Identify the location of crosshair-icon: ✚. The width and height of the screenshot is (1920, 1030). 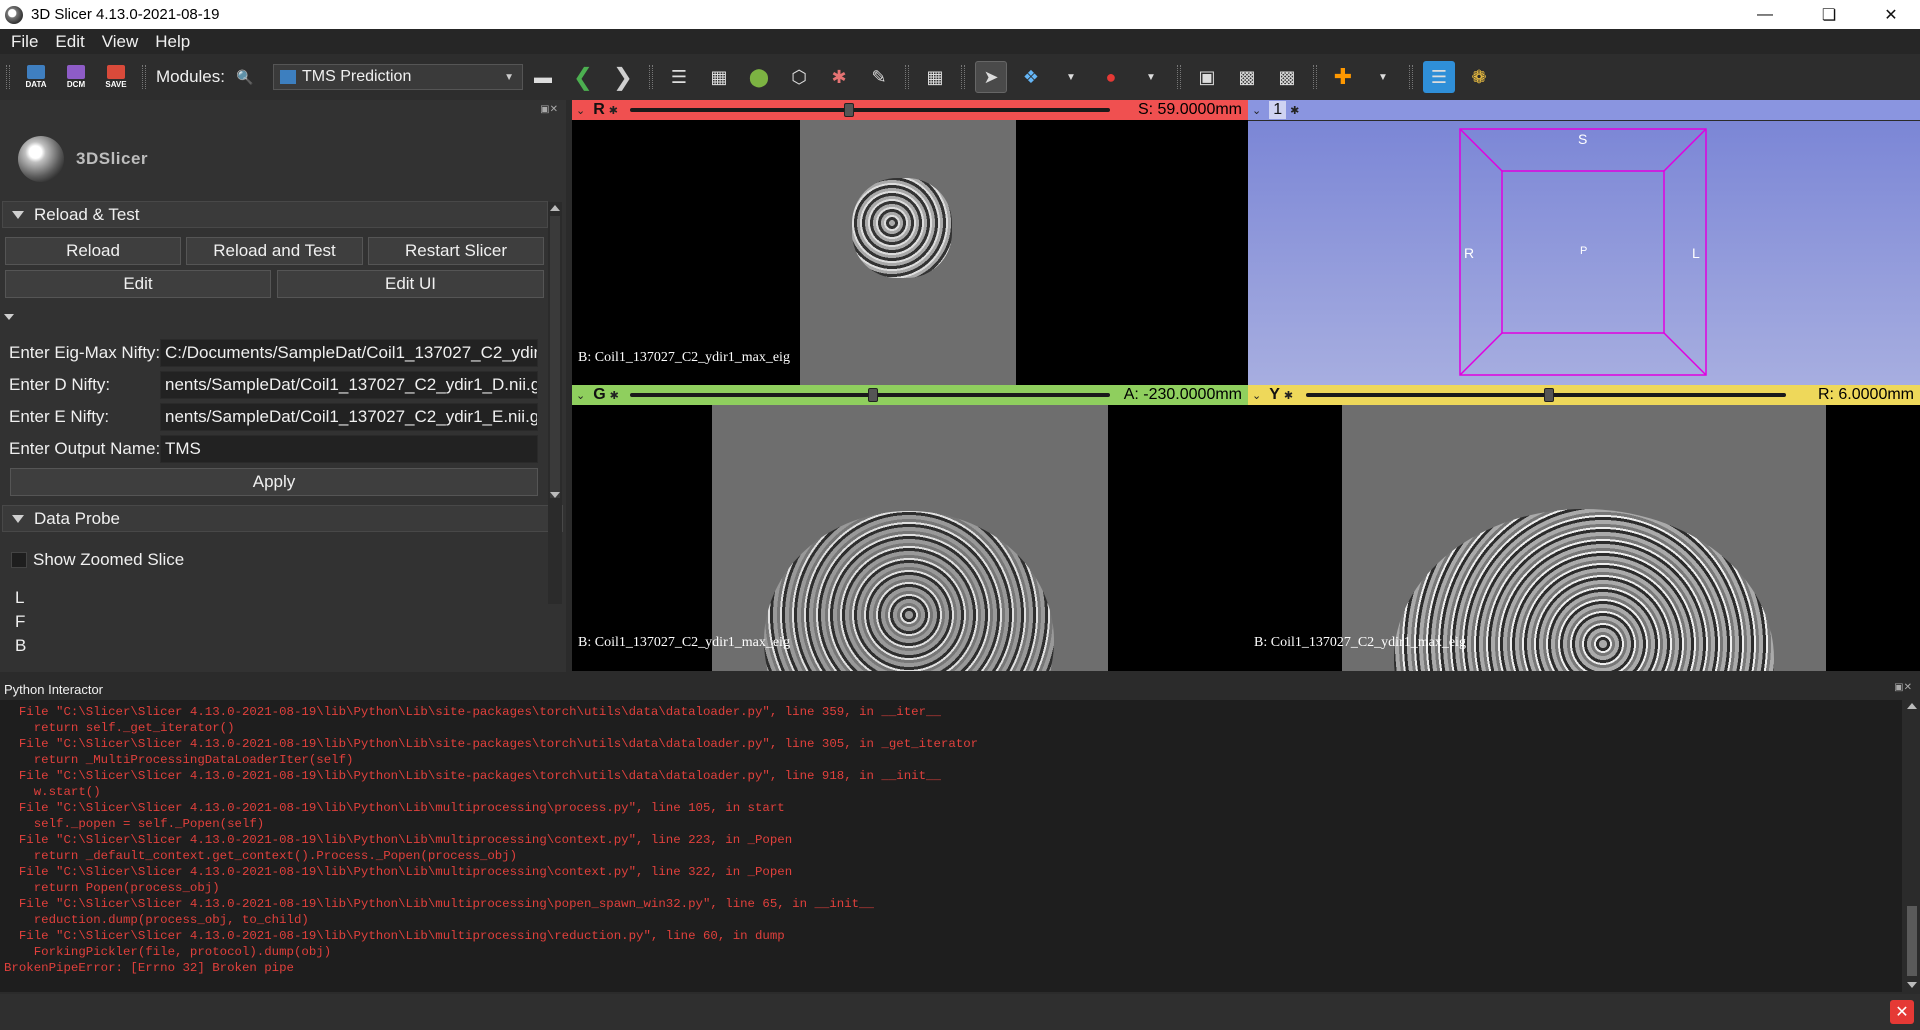
(1343, 77).